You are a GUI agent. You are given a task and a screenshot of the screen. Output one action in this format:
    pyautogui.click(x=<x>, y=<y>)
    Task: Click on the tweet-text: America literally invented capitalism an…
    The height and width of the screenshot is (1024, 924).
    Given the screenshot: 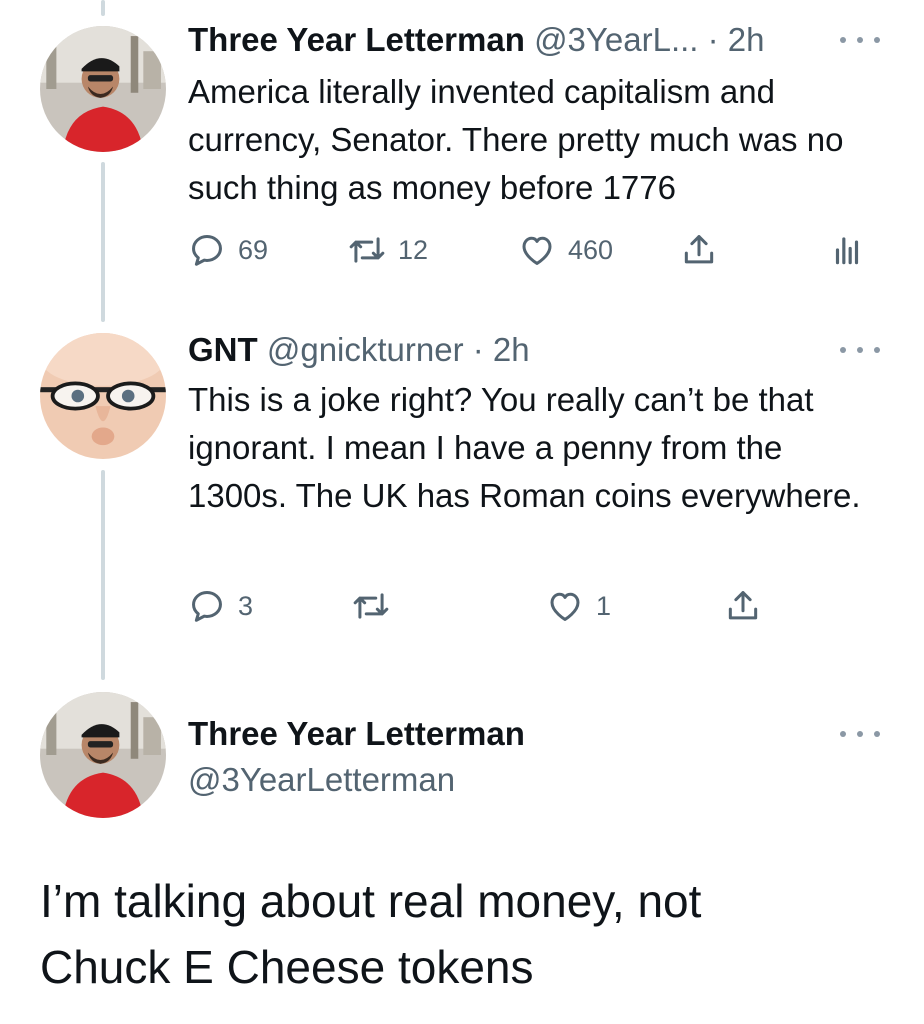 What is the action you would take?
    pyautogui.click(x=516, y=139)
    